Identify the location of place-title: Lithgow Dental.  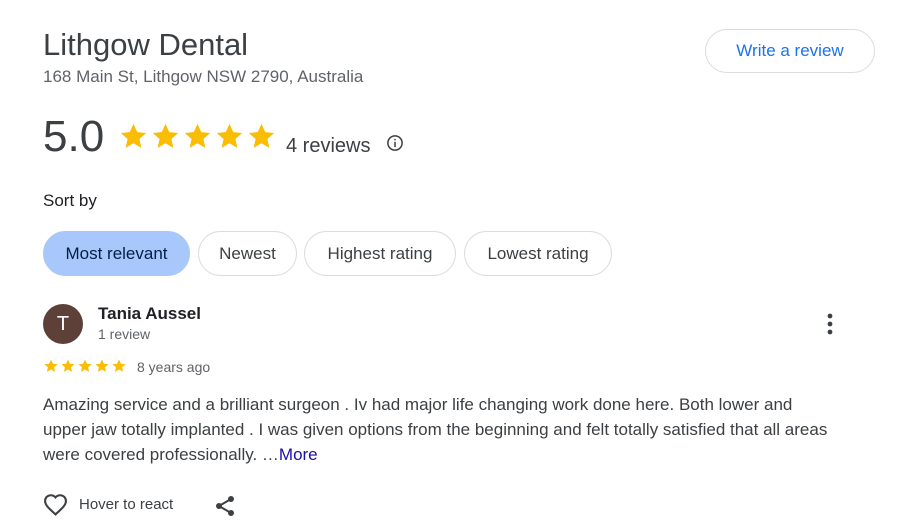
(146, 44).